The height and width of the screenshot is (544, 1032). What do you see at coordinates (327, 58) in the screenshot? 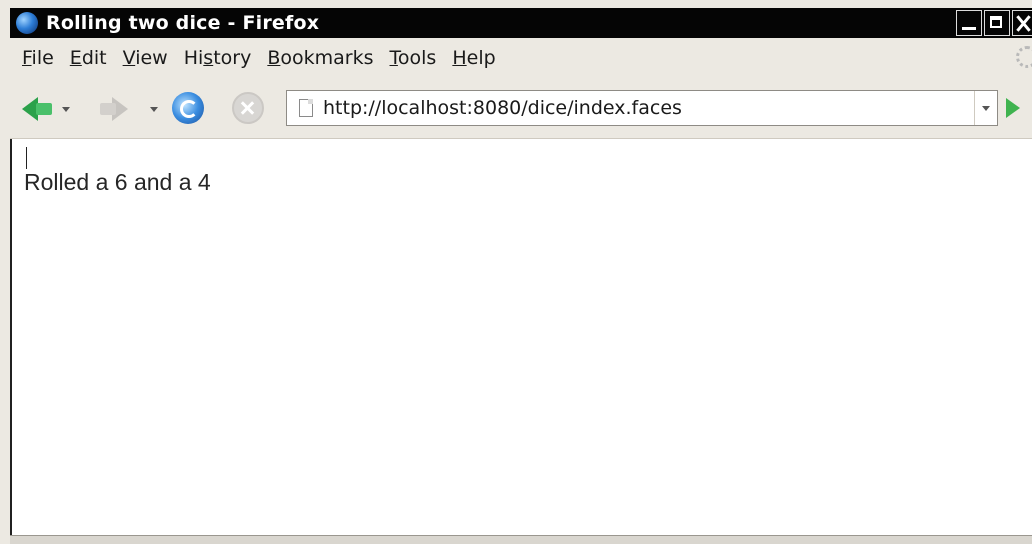
I see `menu-bookmarks-label: ookmarks` at bounding box center [327, 58].